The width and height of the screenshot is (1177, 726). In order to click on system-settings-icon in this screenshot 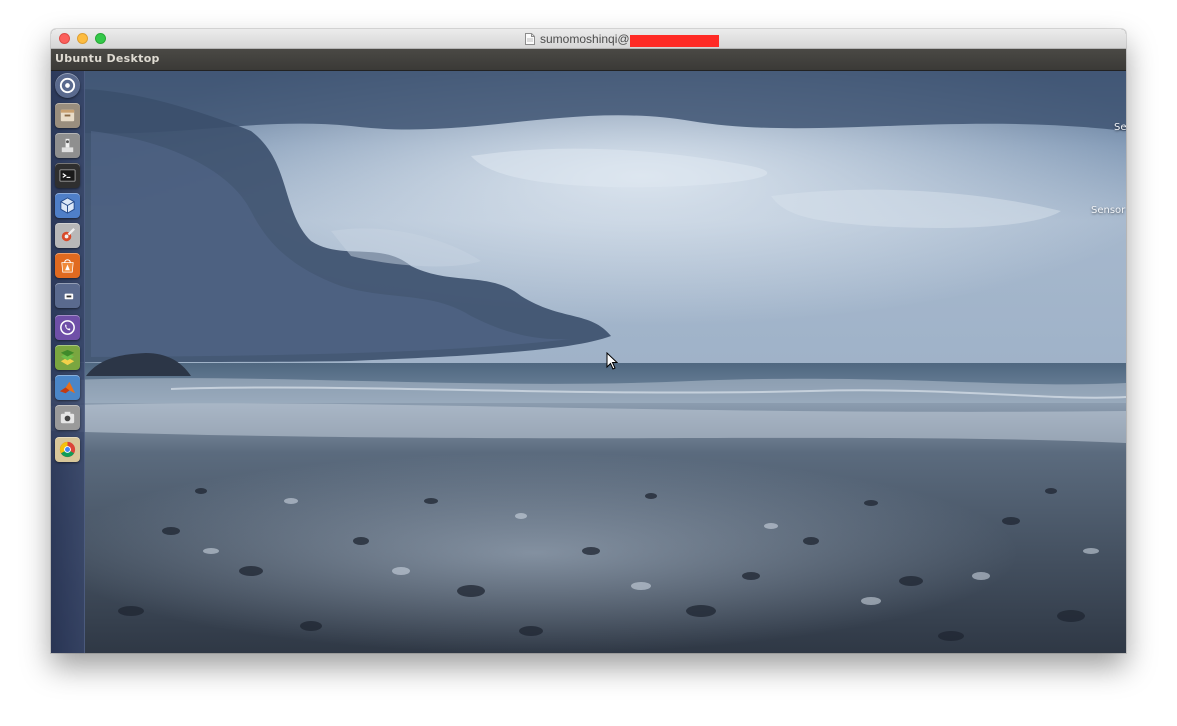, I will do `click(68, 235)`.